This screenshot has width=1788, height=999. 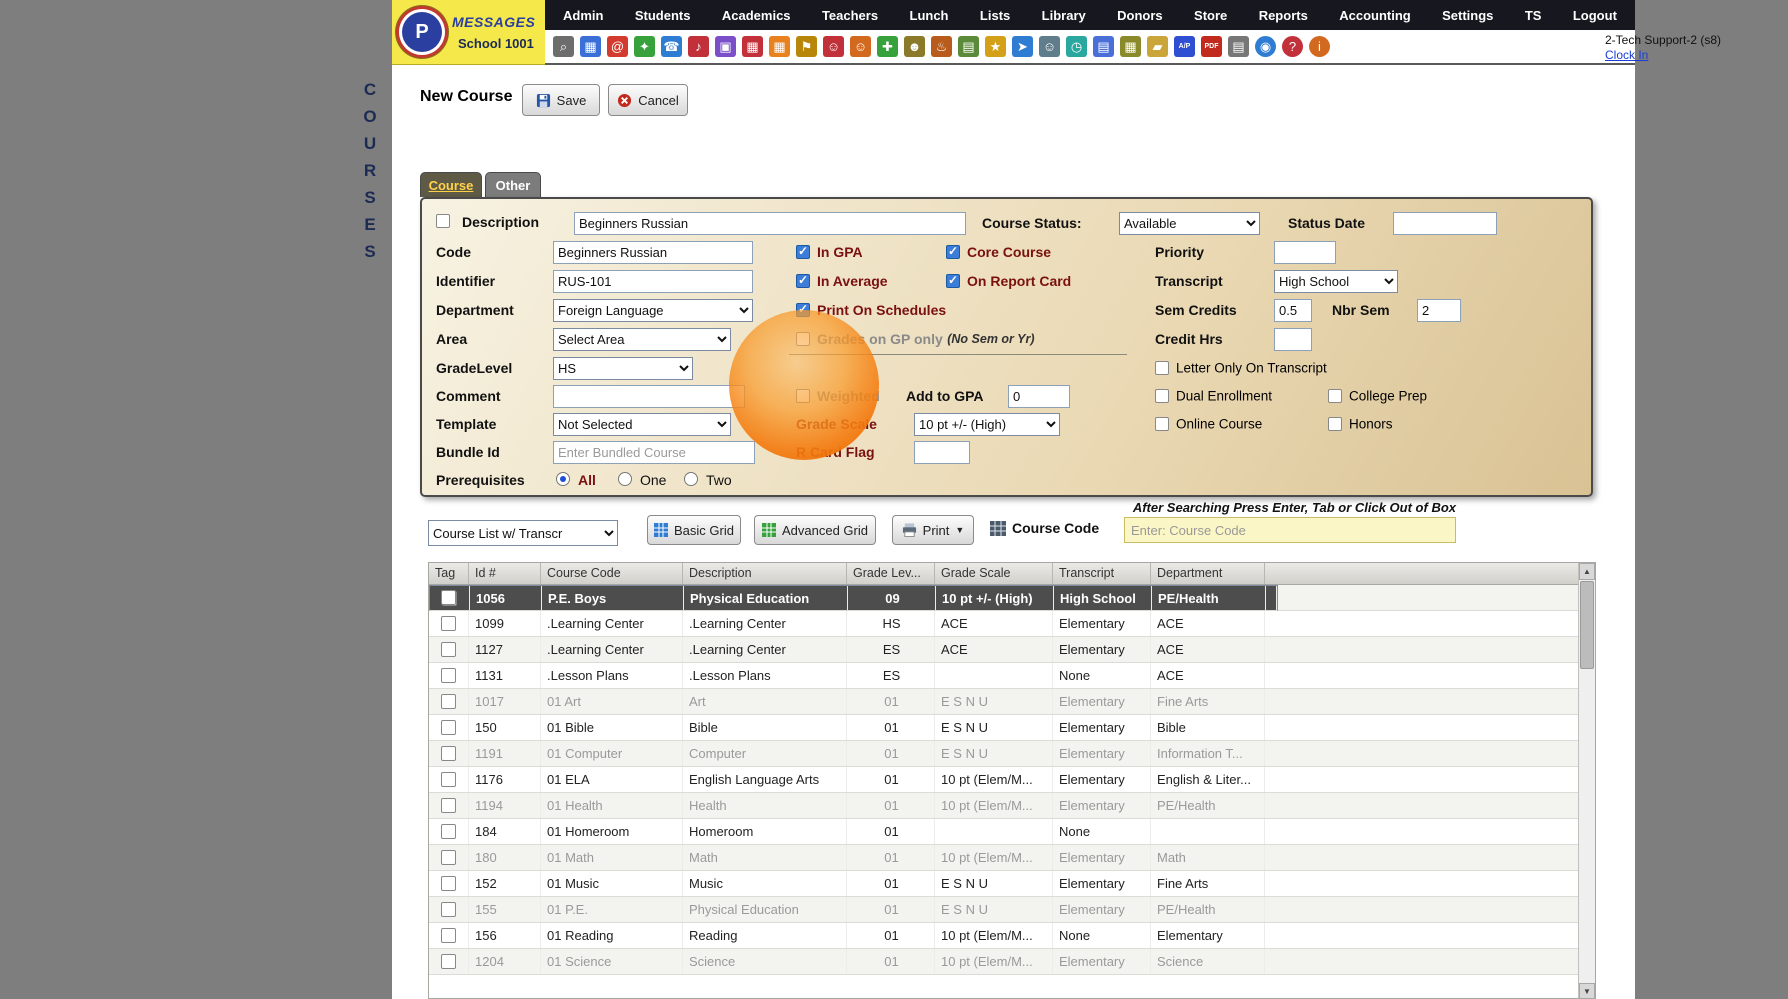 I want to click on person-red-icon: ☺, so click(x=833, y=46).